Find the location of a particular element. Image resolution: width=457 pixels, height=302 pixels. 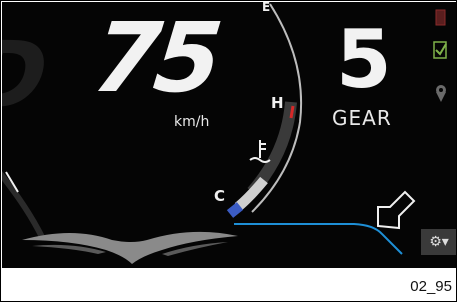

left-gauge-arc is located at coordinates (23, 204).